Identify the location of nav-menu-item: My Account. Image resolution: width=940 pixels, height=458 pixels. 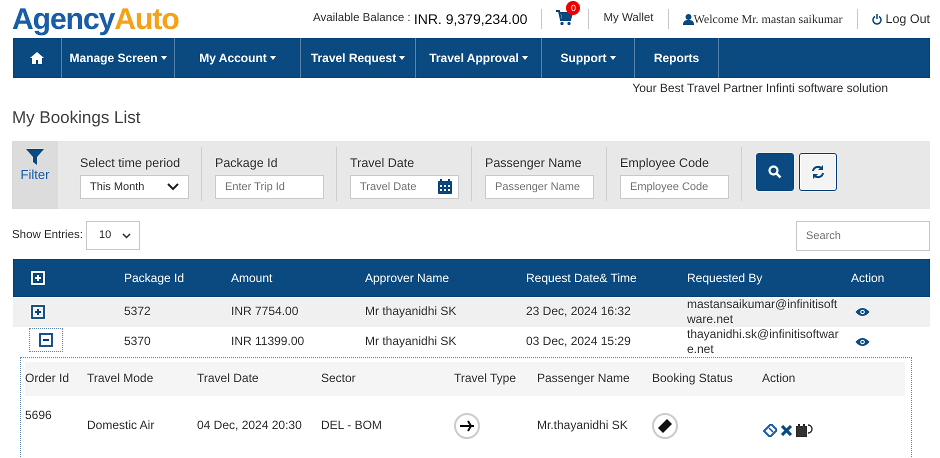
(238, 58).